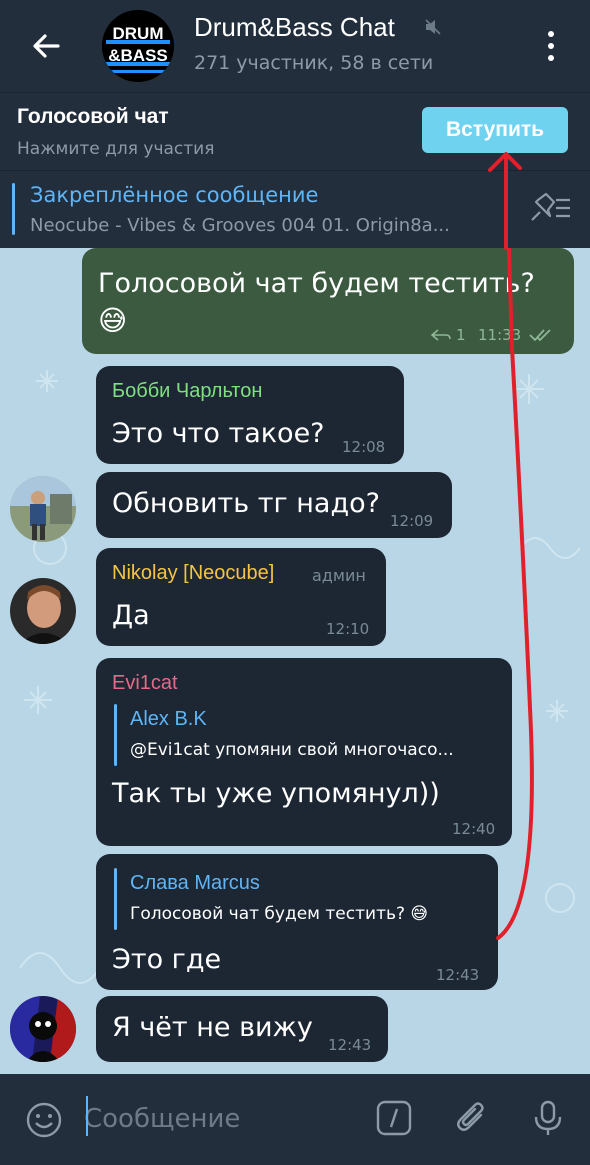  I want to click on message-time: 12:09, so click(412, 521).